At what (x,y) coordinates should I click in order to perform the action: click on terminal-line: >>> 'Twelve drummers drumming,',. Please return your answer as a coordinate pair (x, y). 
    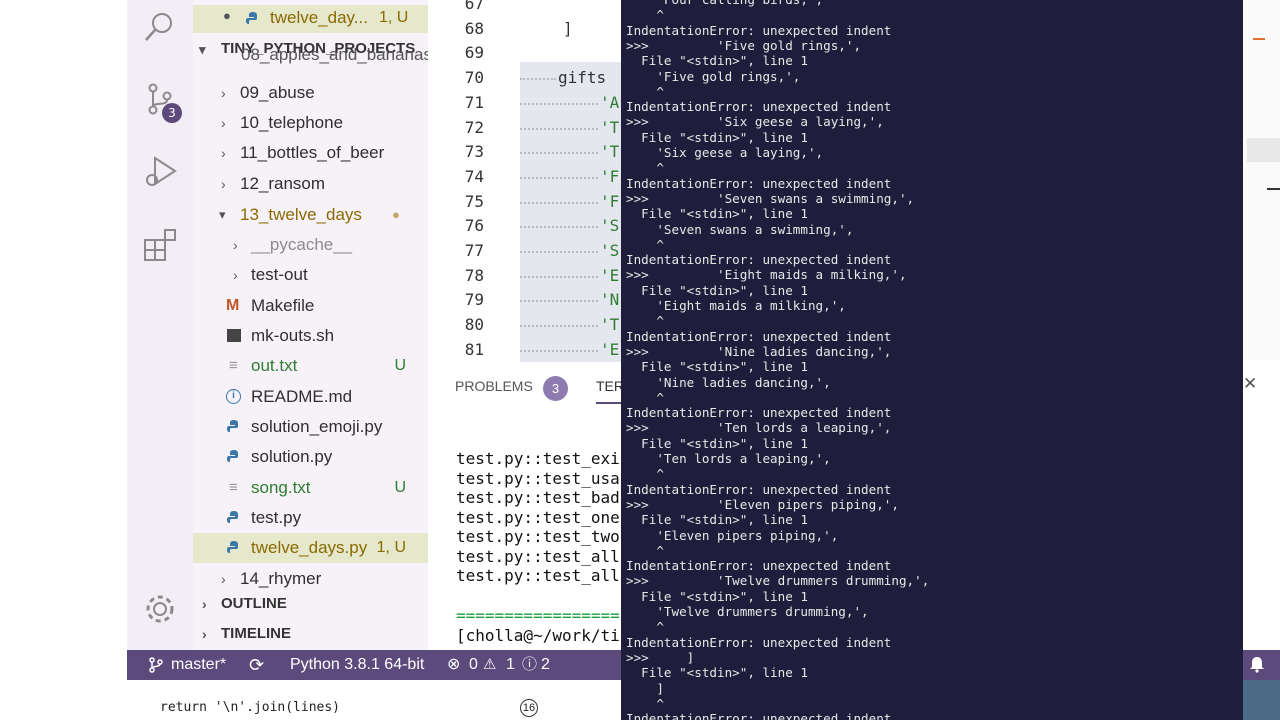
    Looking at the image, I should click on (778, 581).